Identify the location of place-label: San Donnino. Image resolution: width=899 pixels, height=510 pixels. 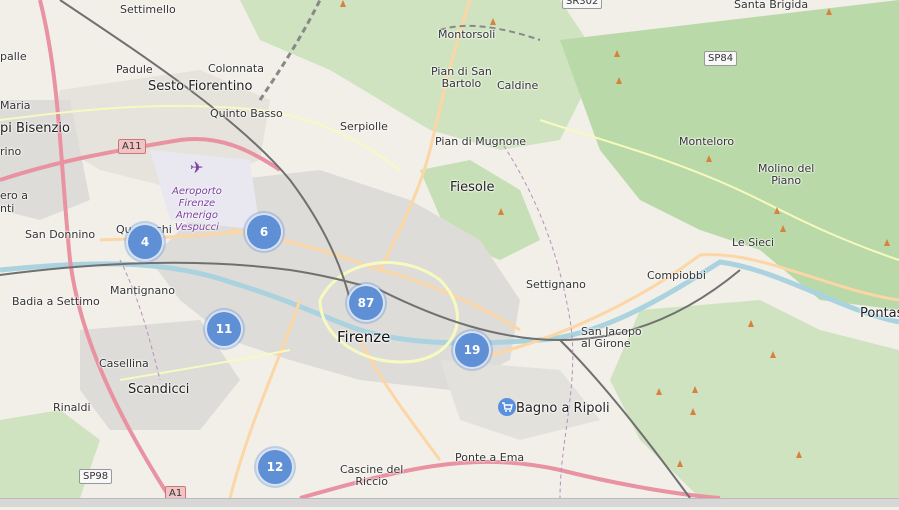
(60, 234).